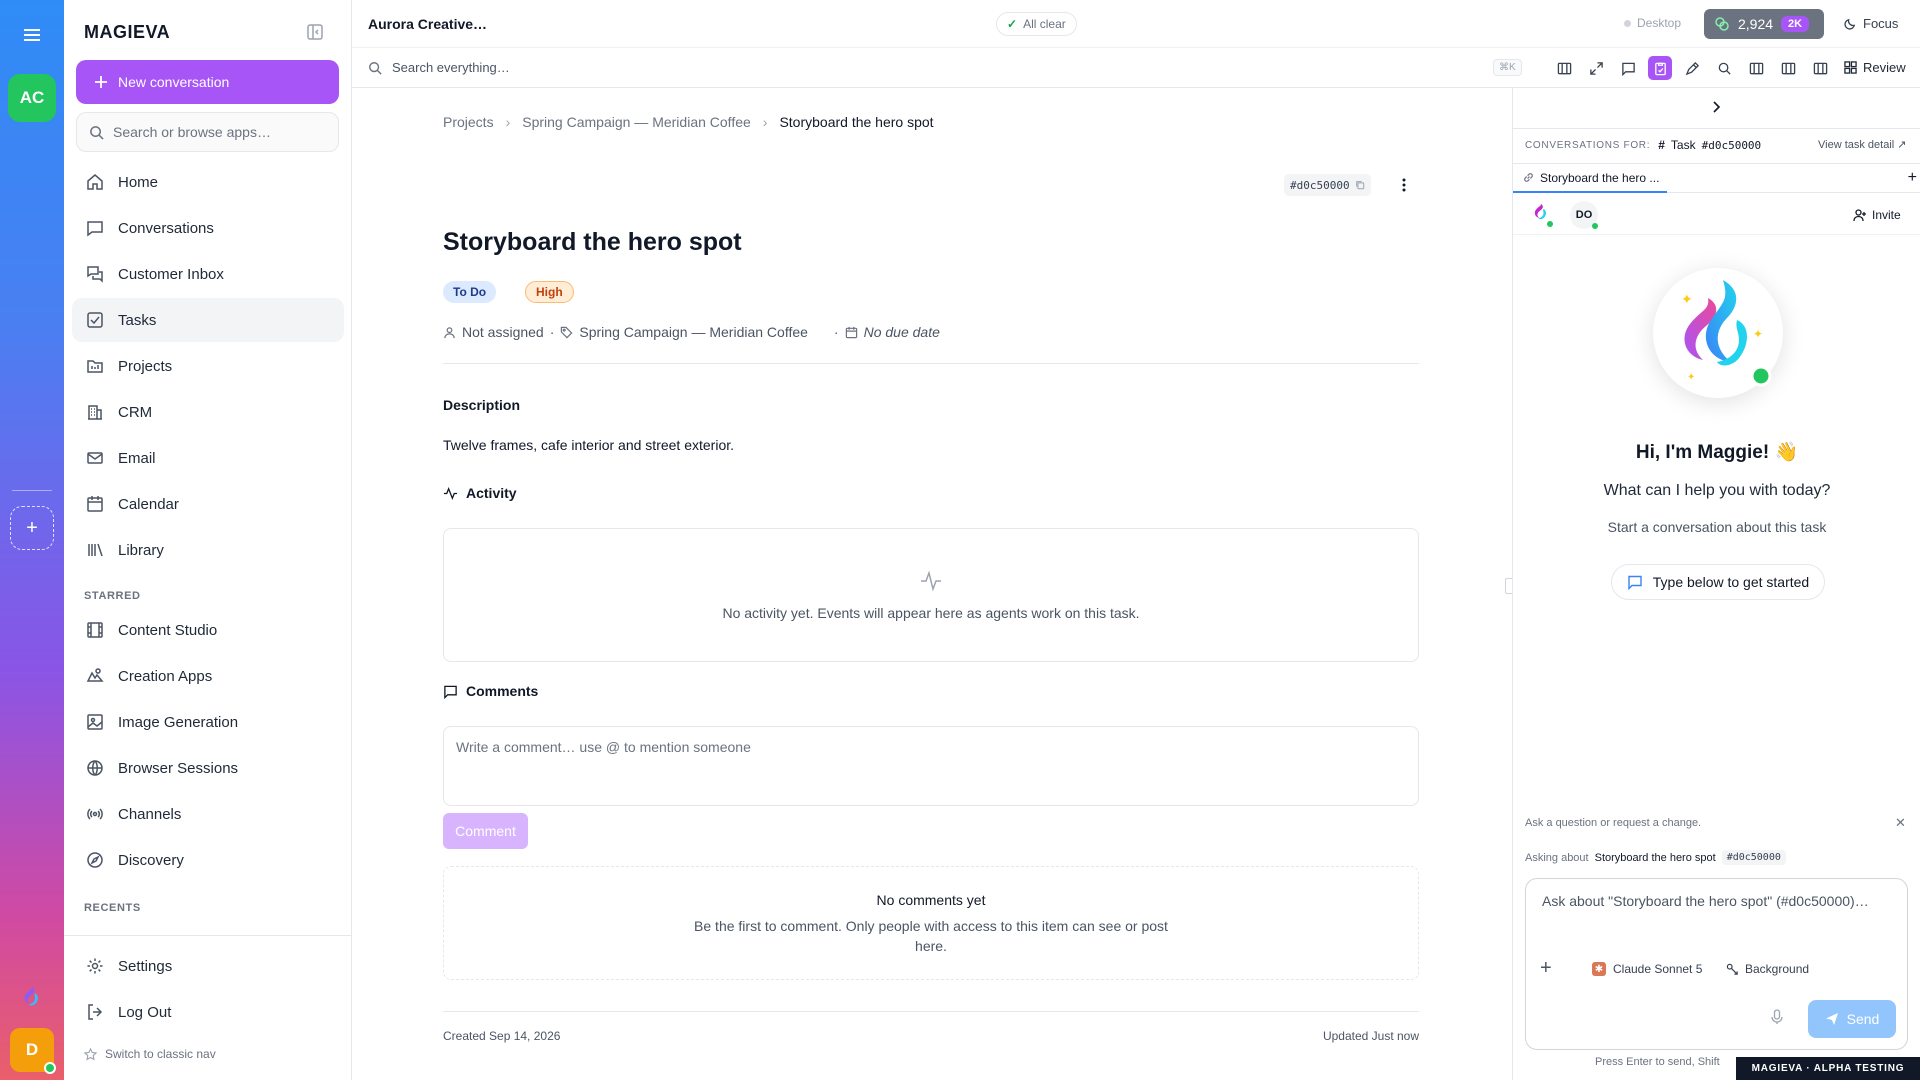 This screenshot has width=1920, height=1080. I want to click on tasks-icon, so click(95, 320).